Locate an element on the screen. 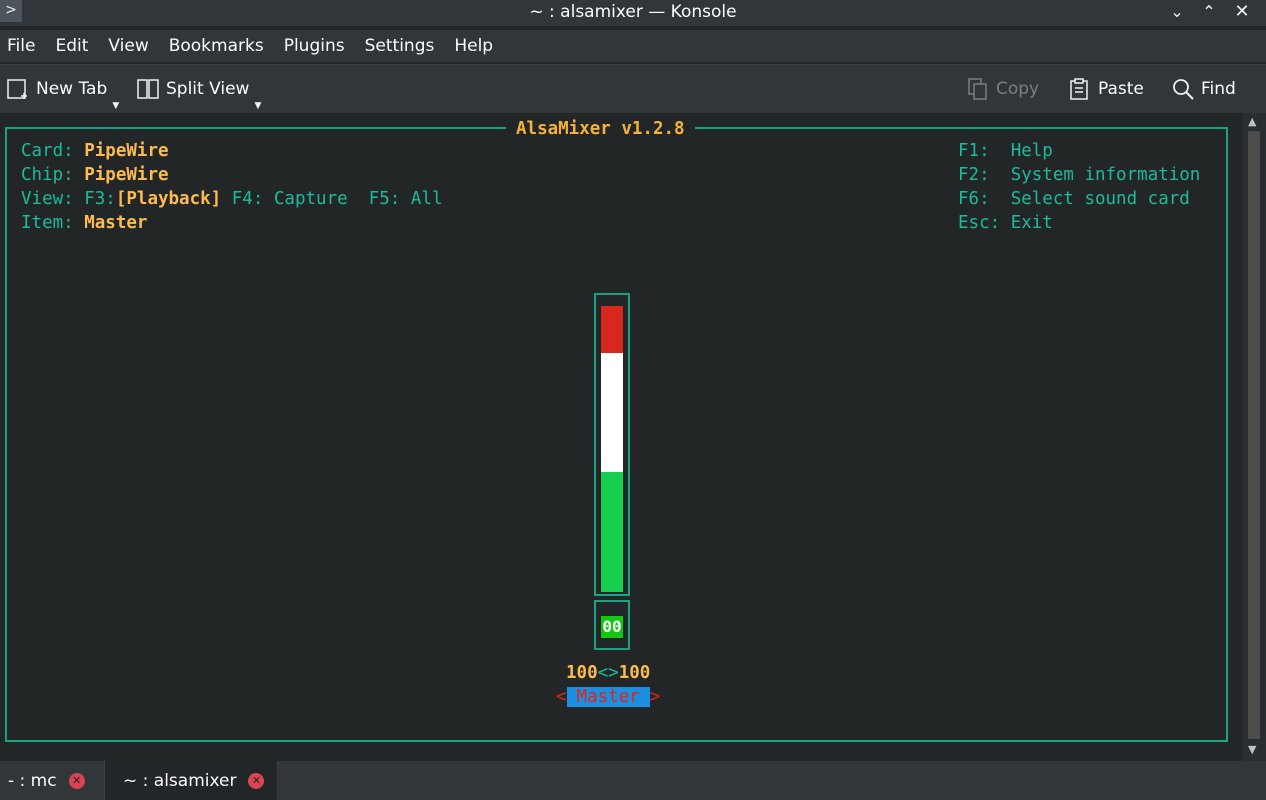 This screenshot has height=800, width=1266. find-label: Find is located at coordinates (1218, 89).